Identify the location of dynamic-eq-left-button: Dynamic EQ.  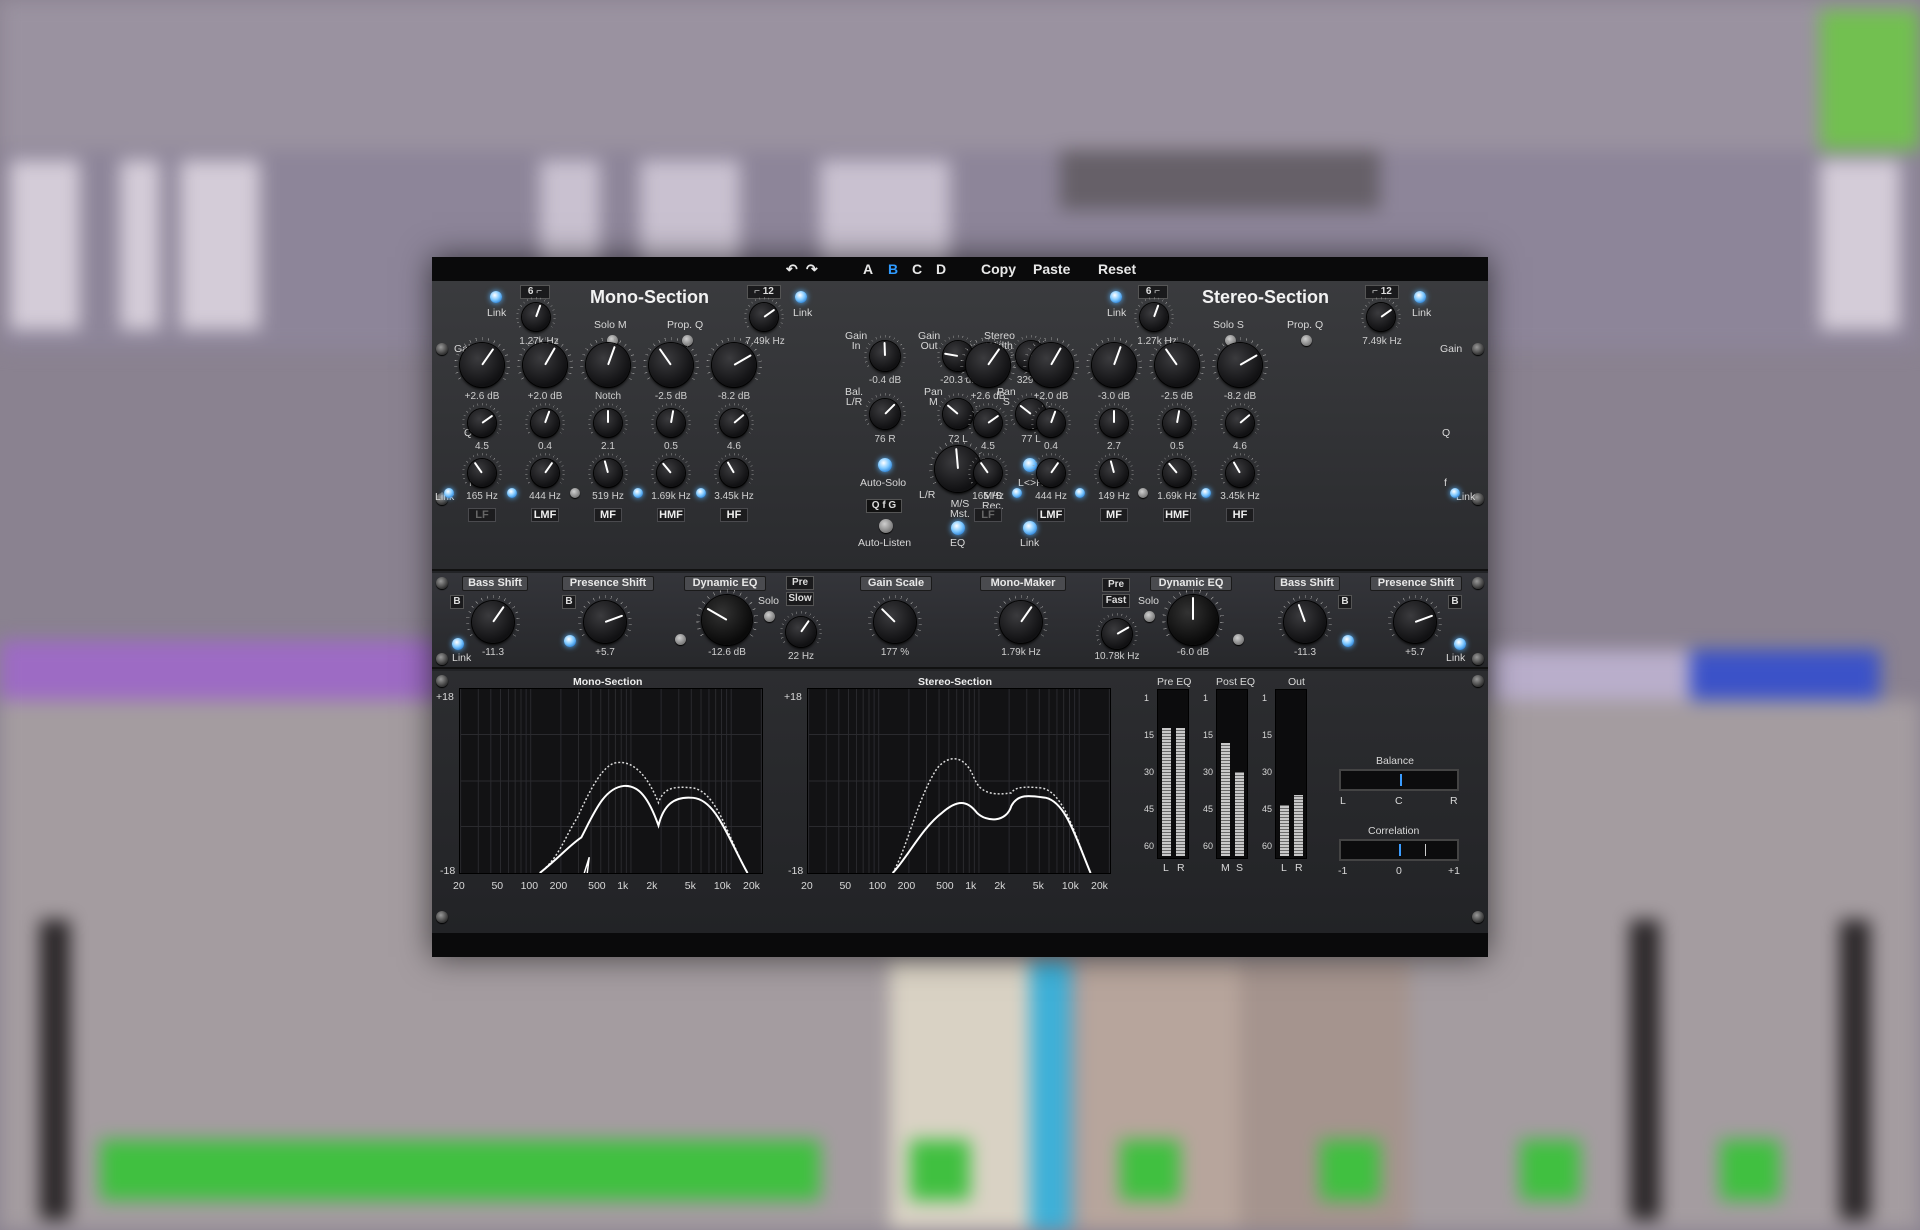
(725, 583).